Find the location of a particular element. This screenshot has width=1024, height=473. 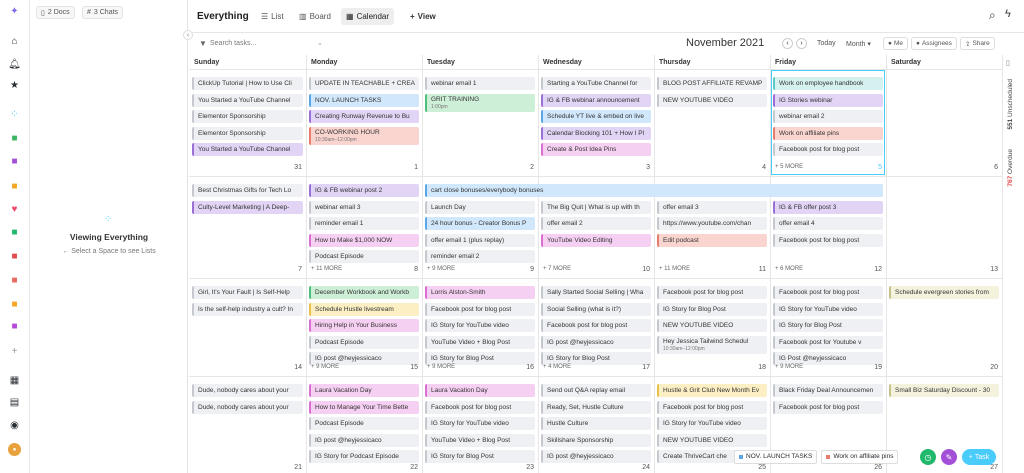

task-card: Hiring Help in Your Business is located at coordinates (364, 325).